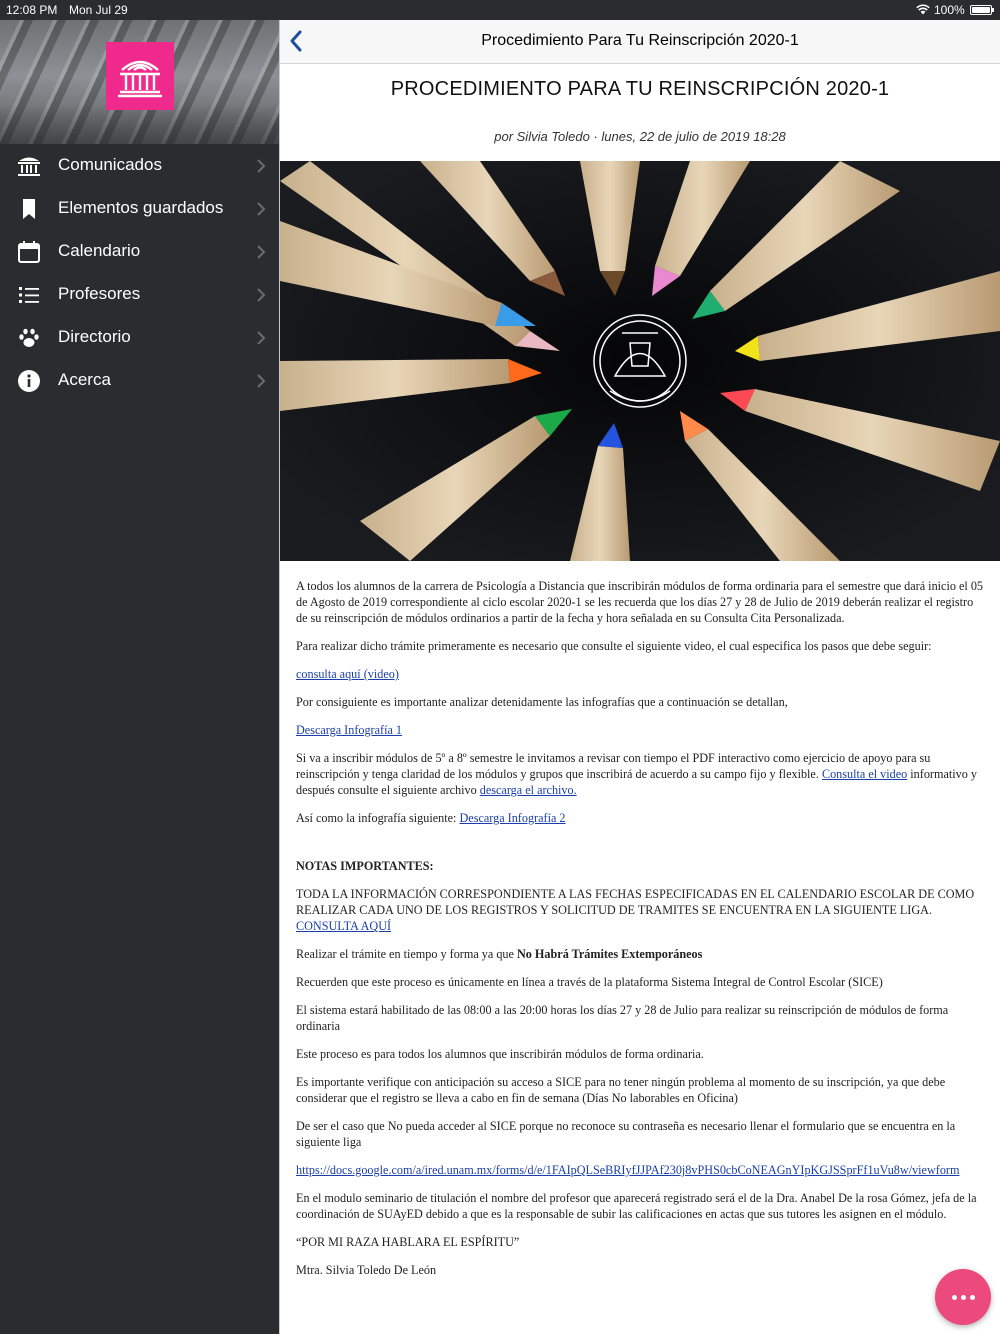  Describe the element at coordinates (408, 1242) in the screenshot. I see `paragraph: “POR MI RAZA HABLARA EL ESPÍRITU”` at that location.